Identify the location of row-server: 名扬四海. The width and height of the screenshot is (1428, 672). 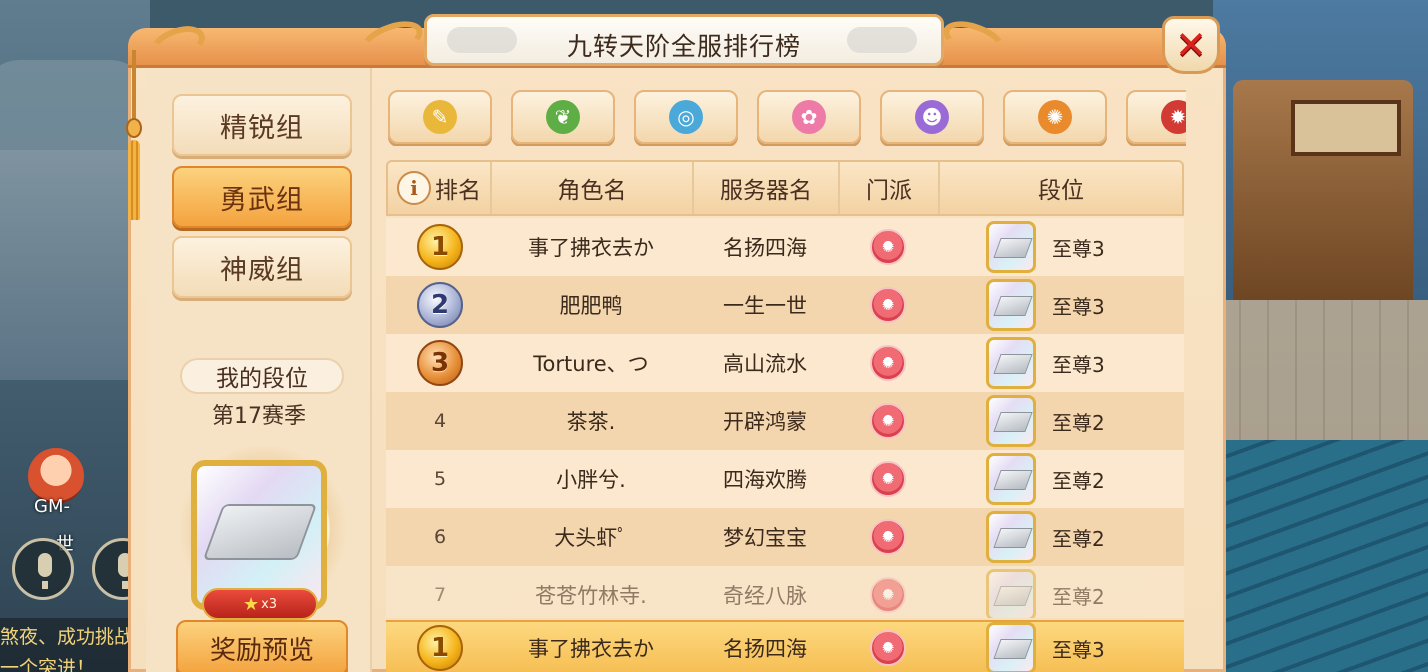
(765, 248).